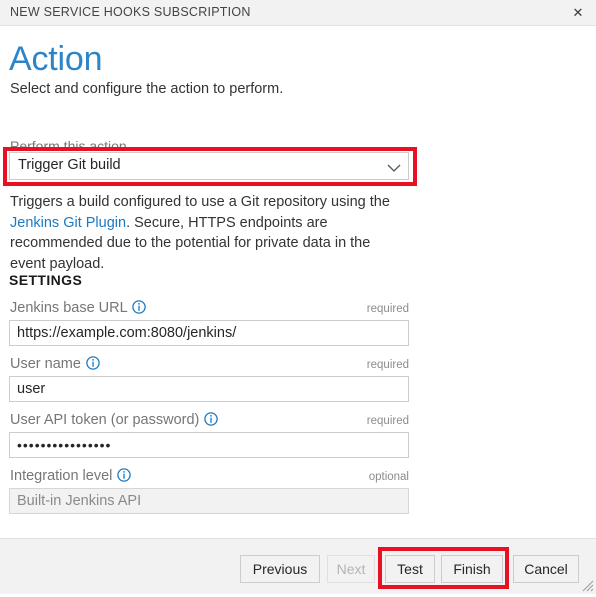 This screenshot has width=596, height=597. Describe the element at coordinates (546, 569) in the screenshot. I see `cancel-button: Cancel` at that location.